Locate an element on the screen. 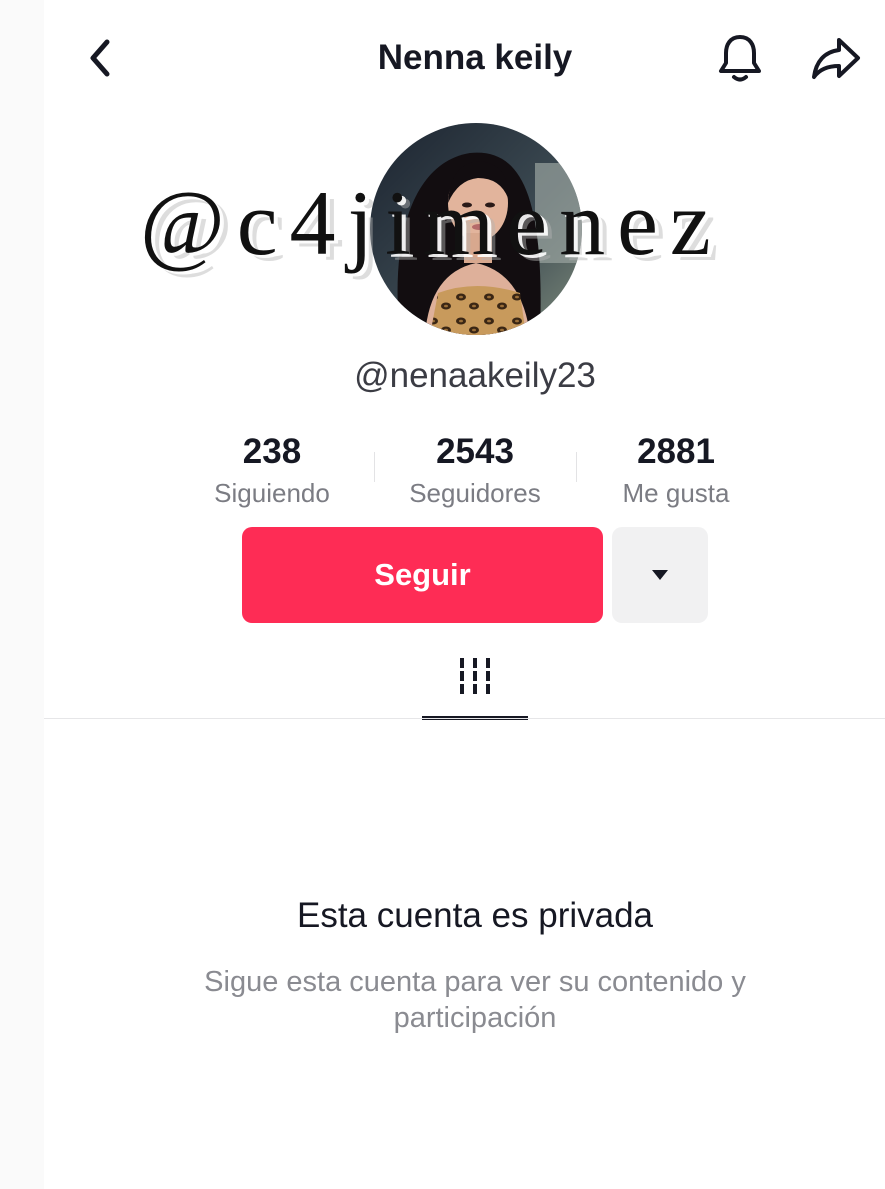  avatar-photo is located at coordinates (476, 229).